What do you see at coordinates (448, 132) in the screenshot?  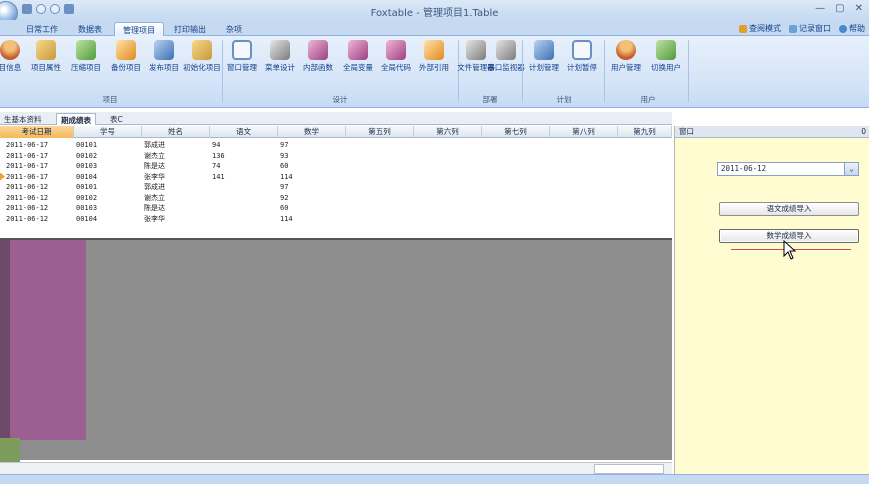 I see `column-header: 第六列` at bounding box center [448, 132].